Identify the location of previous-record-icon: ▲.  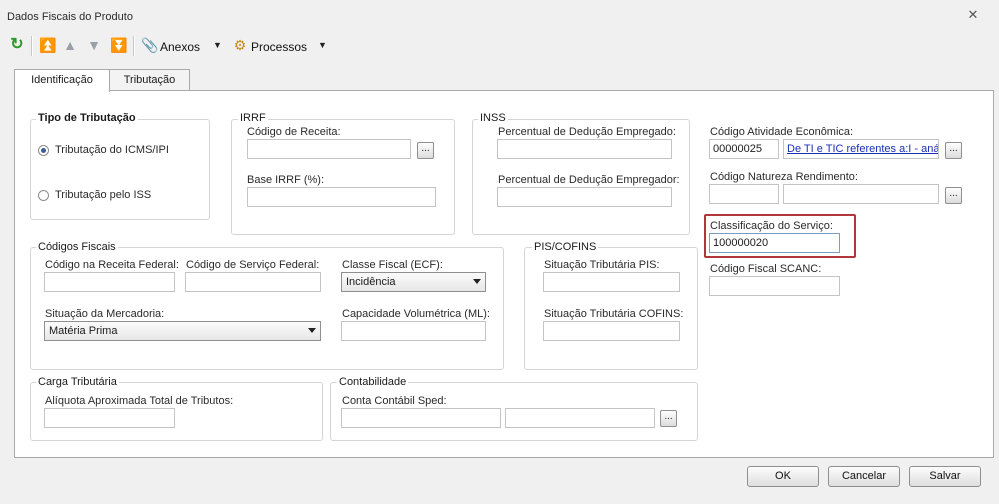
(70, 45).